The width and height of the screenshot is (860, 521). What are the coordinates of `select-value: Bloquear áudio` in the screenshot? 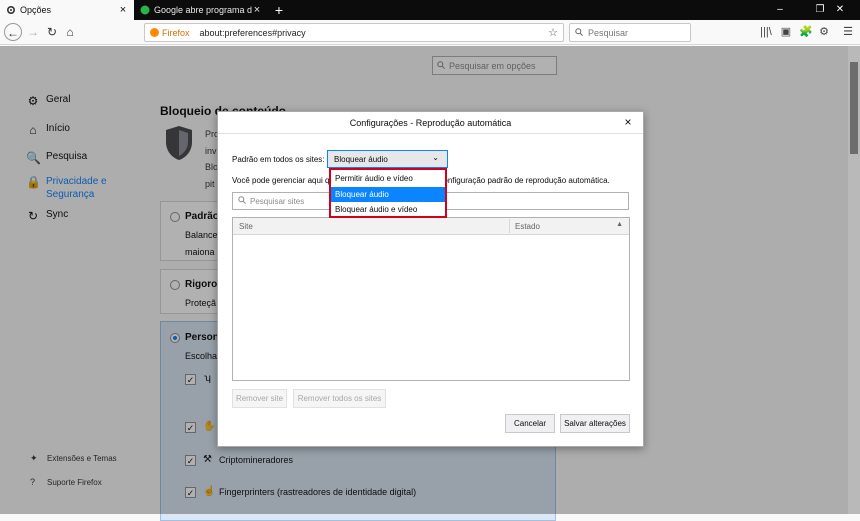 It's located at (361, 159).